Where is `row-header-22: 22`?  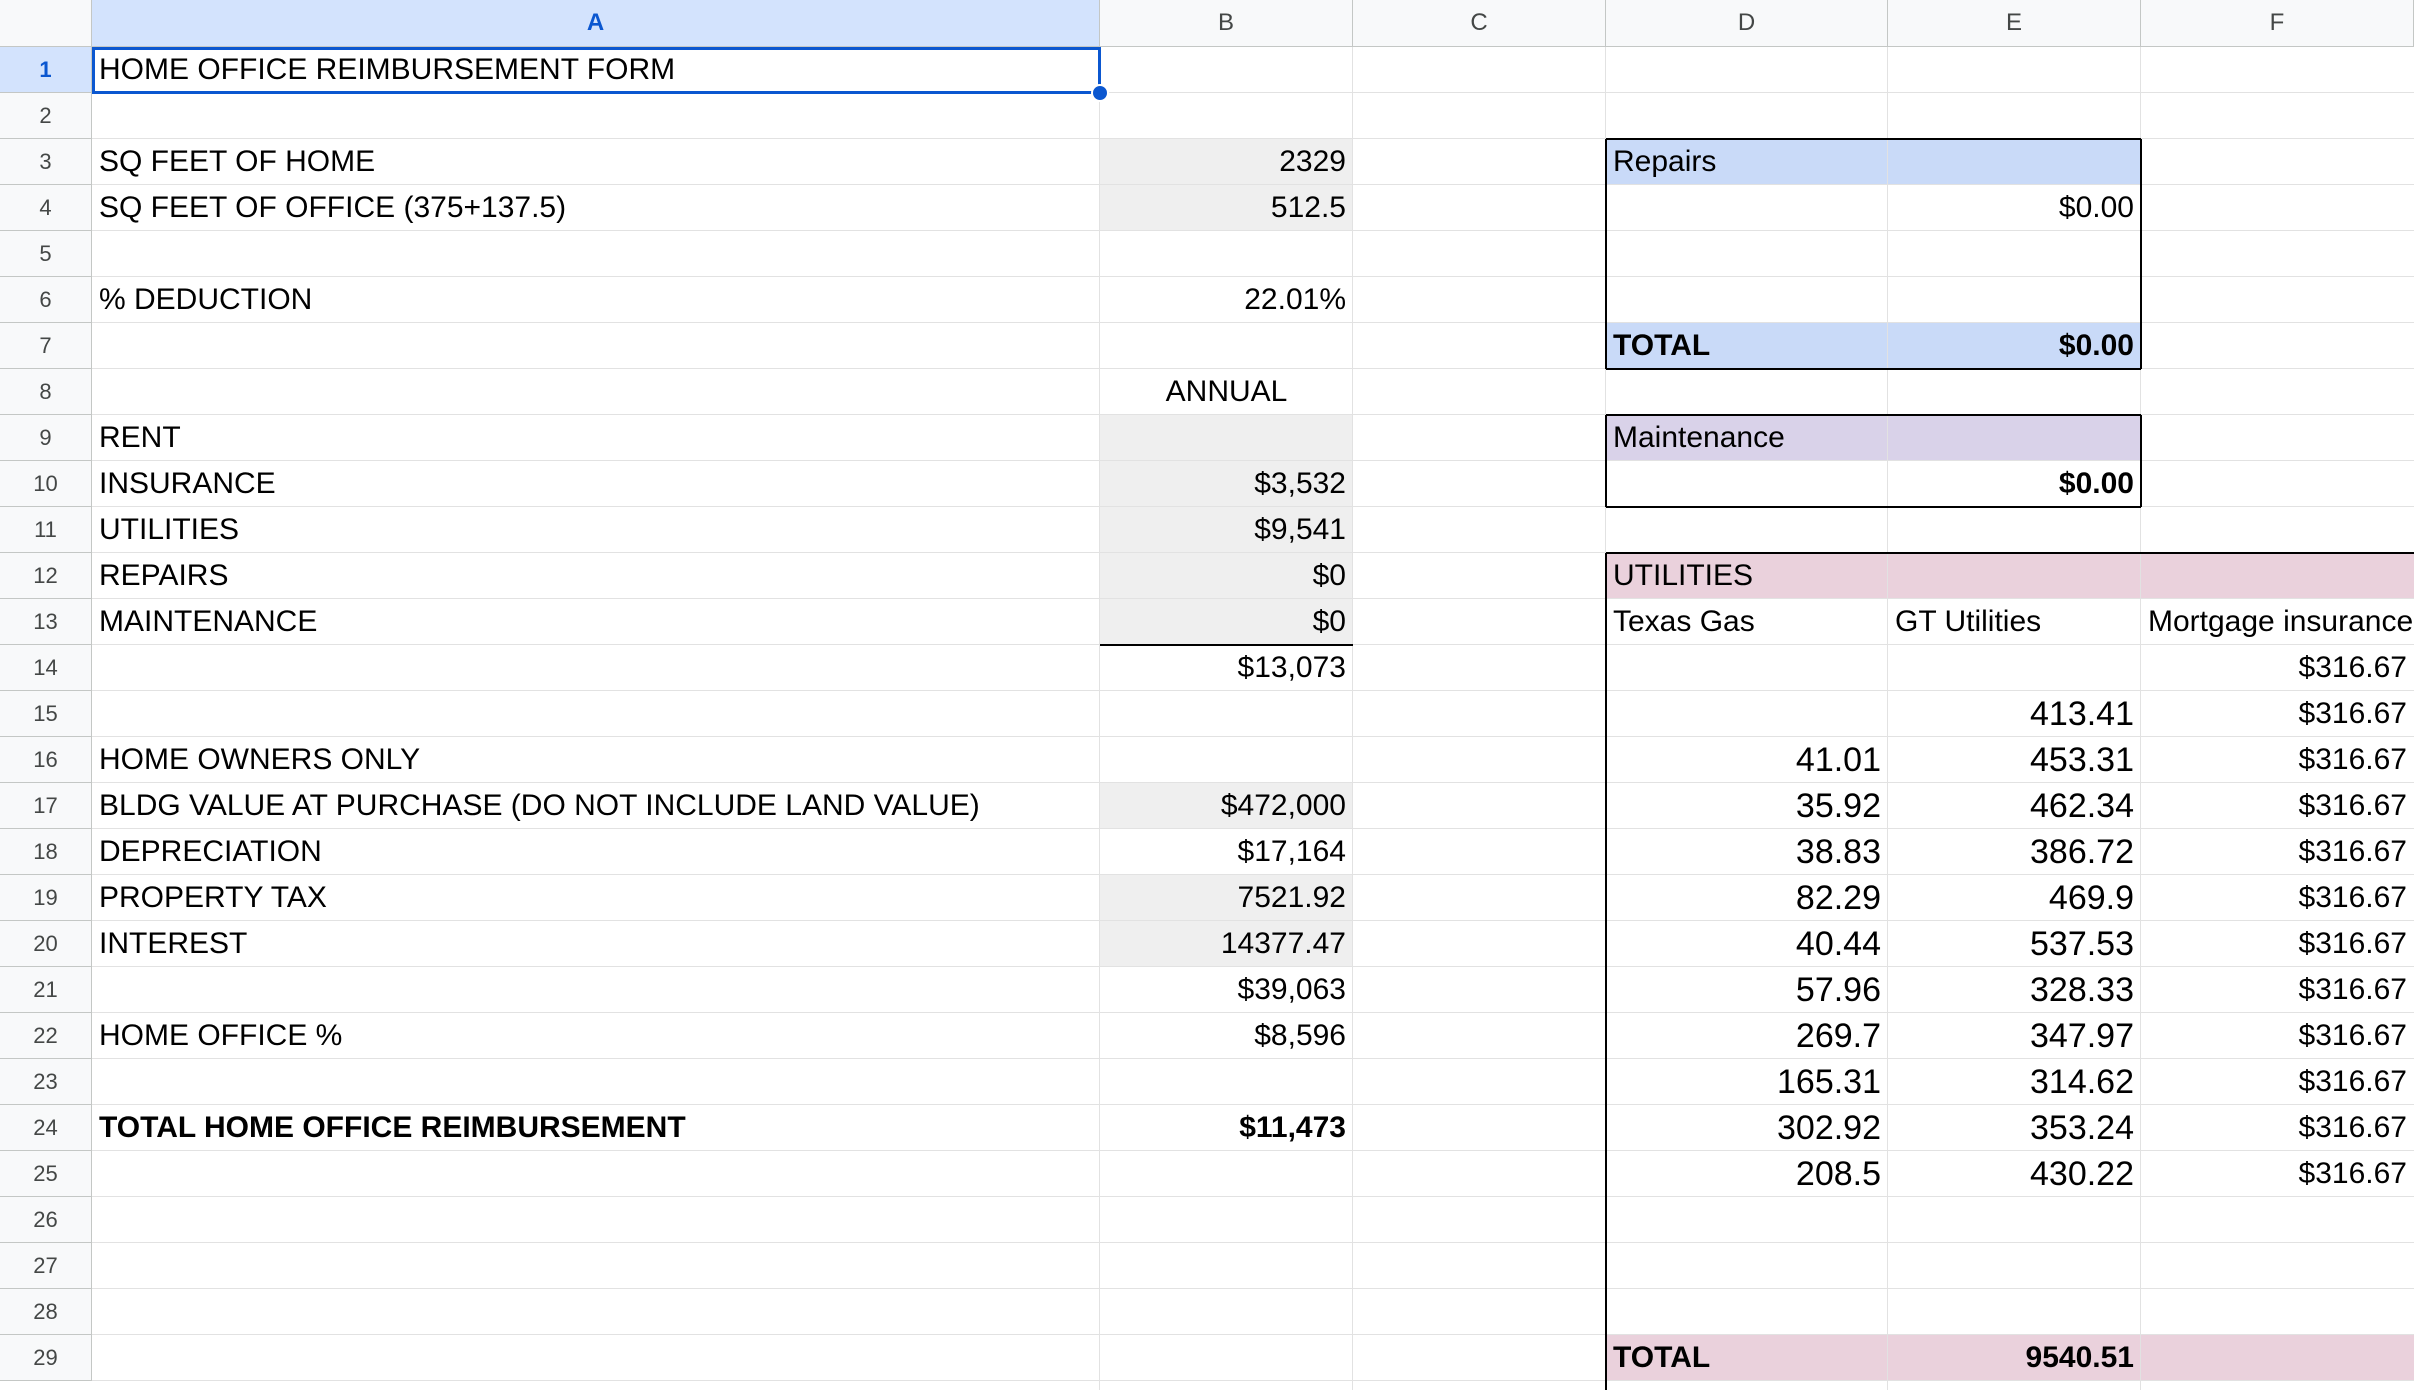 row-header-22: 22 is located at coordinates (46, 1036).